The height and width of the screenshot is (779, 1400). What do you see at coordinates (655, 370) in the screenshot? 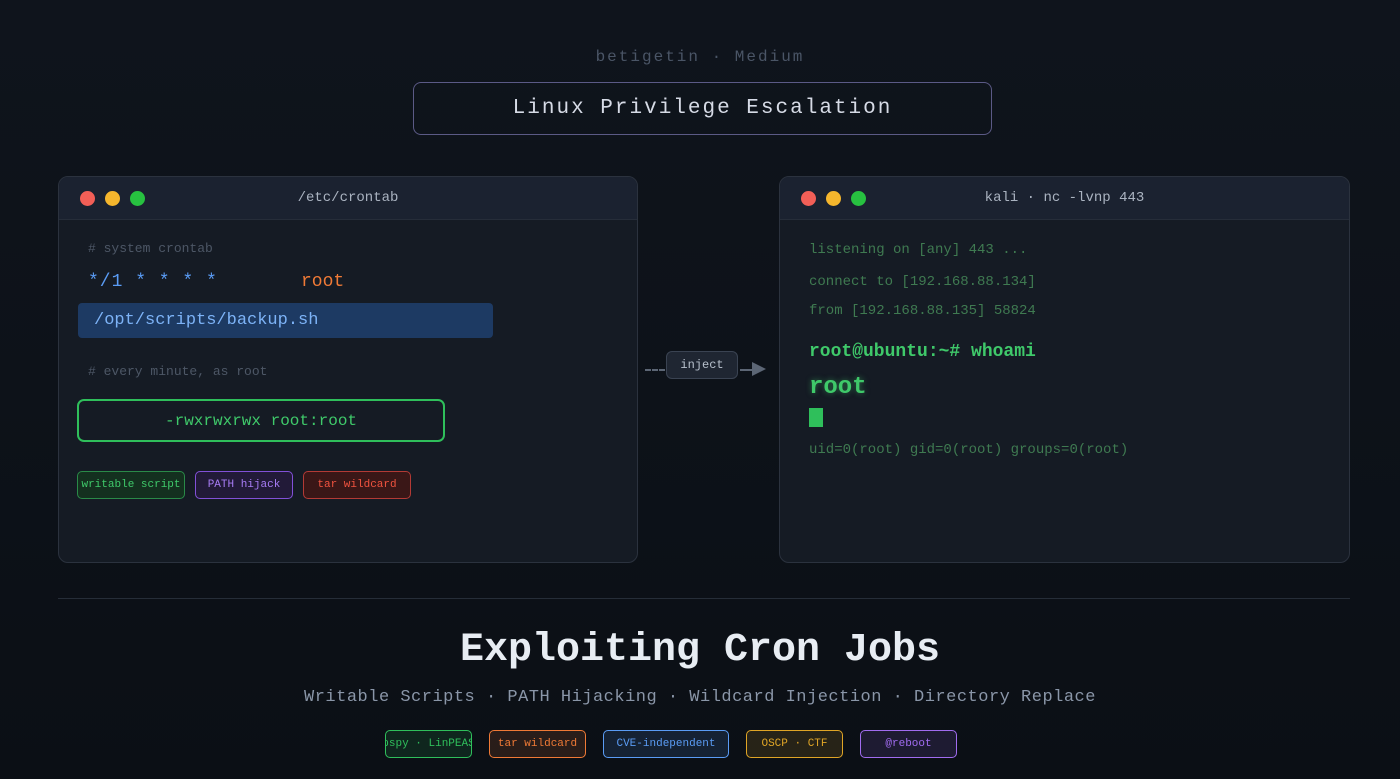
I see `flow-line-left` at bounding box center [655, 370].